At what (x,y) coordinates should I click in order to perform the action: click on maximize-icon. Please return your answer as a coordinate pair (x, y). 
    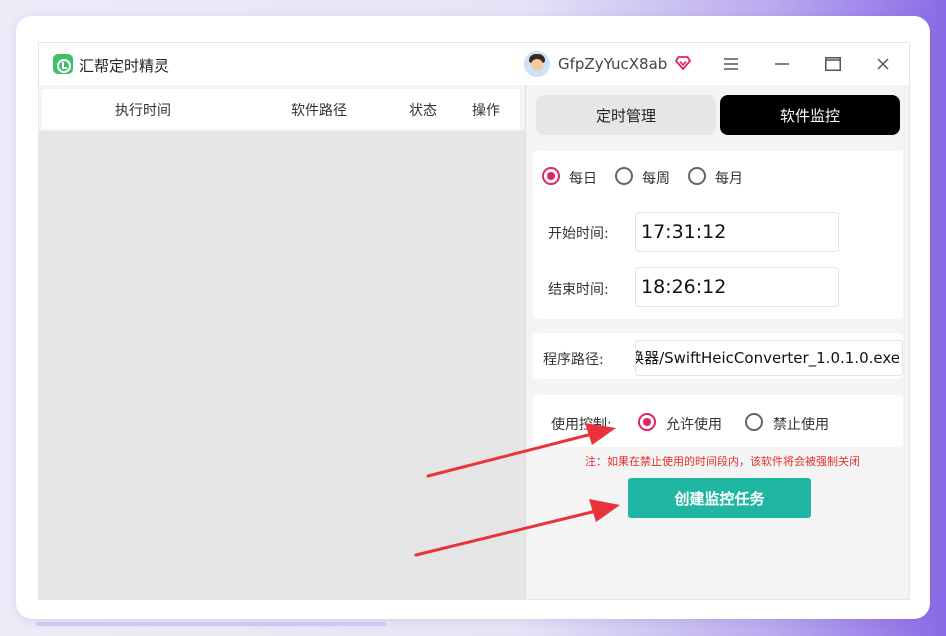
    Looking at the image, I should click on (833, 64).